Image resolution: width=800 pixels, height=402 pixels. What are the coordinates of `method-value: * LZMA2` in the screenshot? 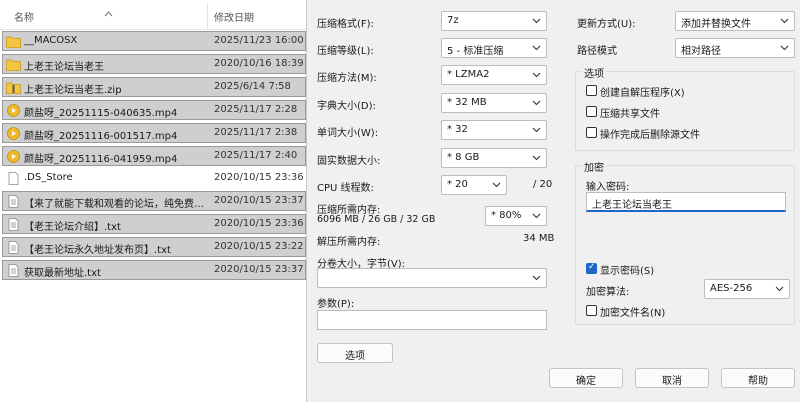 It's located at (468, 74).